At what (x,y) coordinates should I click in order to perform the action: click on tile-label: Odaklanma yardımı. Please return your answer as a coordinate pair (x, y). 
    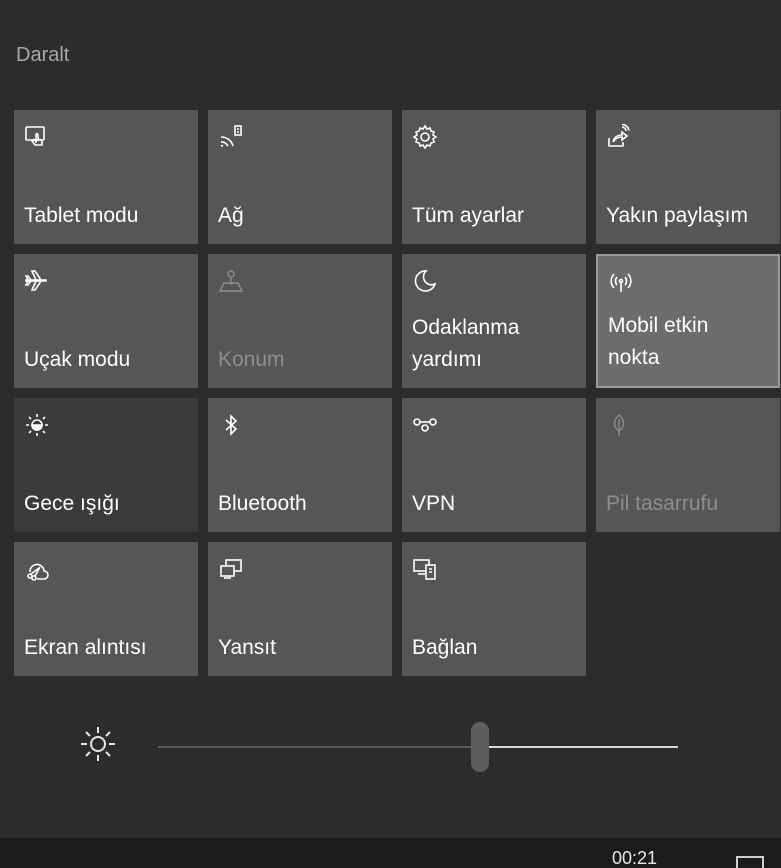
    Looking at the image, I should click on (466, 343).